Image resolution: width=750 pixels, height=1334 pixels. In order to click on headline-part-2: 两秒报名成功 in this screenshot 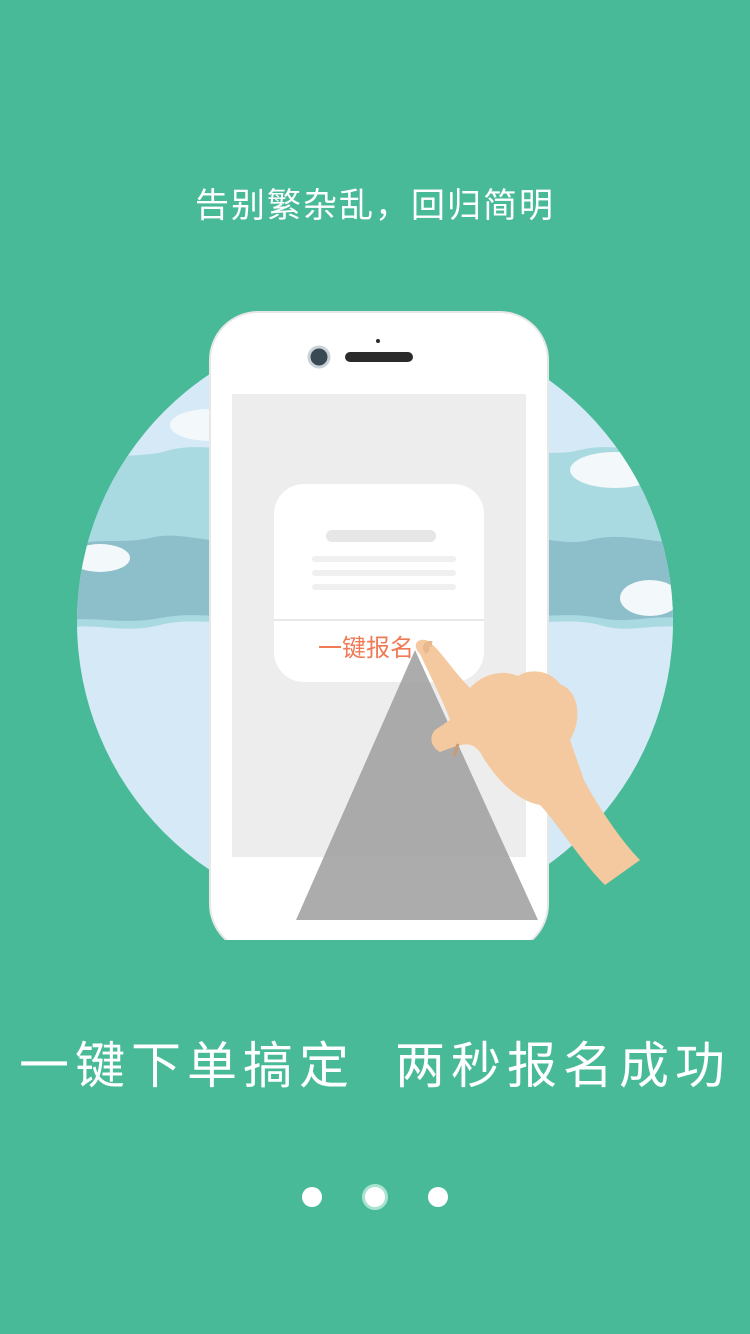, I will do `click(563, 1066)`.